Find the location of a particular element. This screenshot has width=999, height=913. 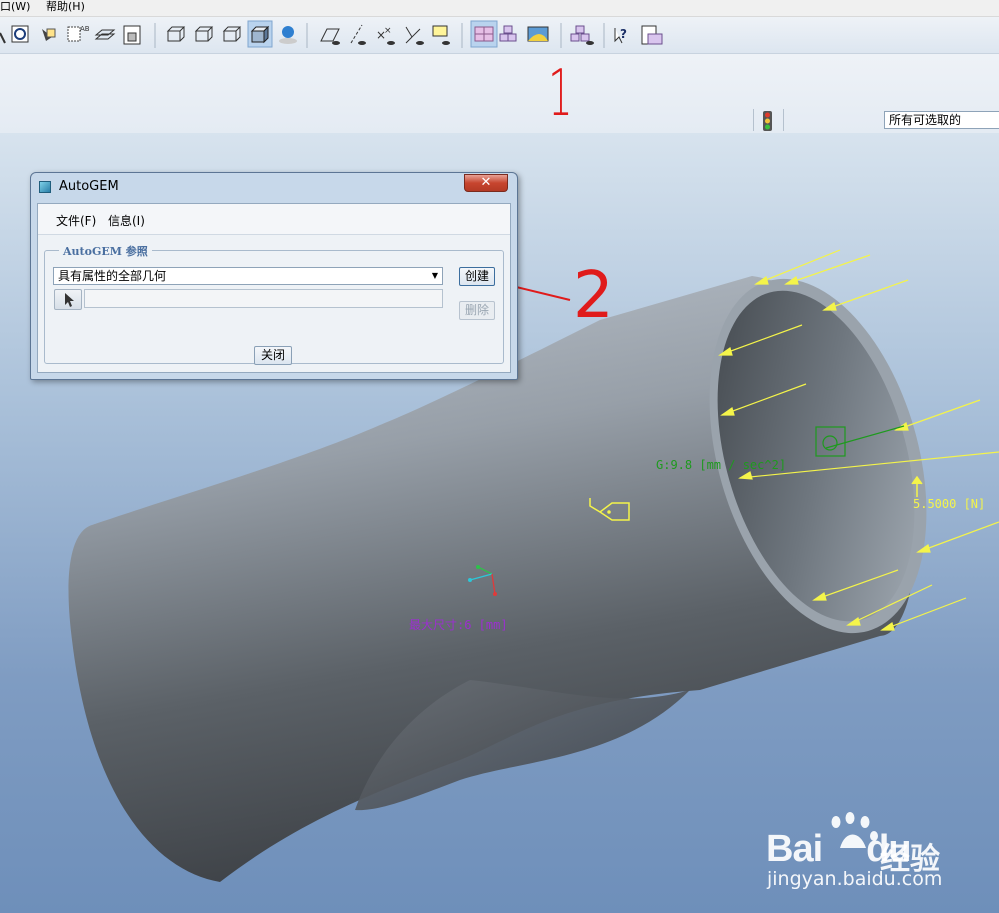

layers-icon is located at coordinates (105, 34).